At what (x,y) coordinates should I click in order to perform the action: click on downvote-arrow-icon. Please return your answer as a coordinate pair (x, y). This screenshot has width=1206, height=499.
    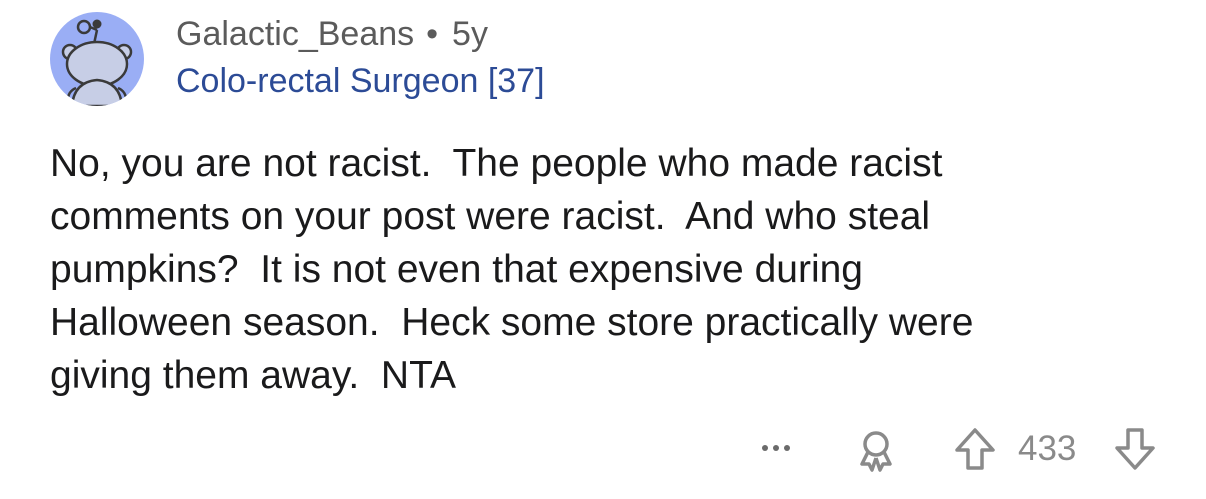
    Looking at the image, I should click on (1135, 449).